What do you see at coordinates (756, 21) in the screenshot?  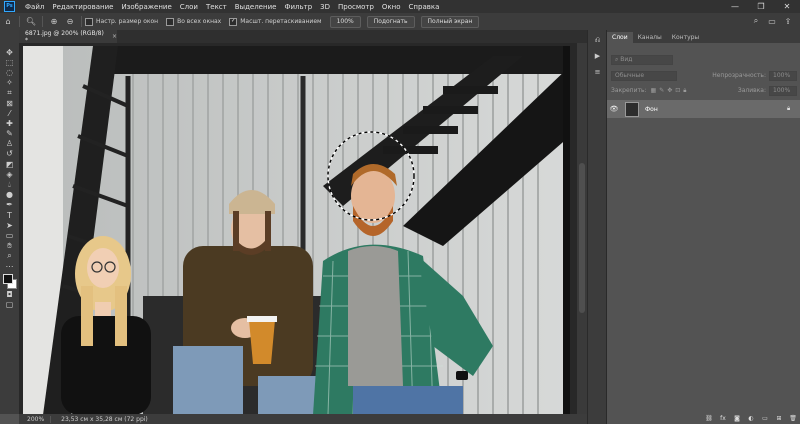 I see `search-icon: ⌕` at bounding box center [756, 21].